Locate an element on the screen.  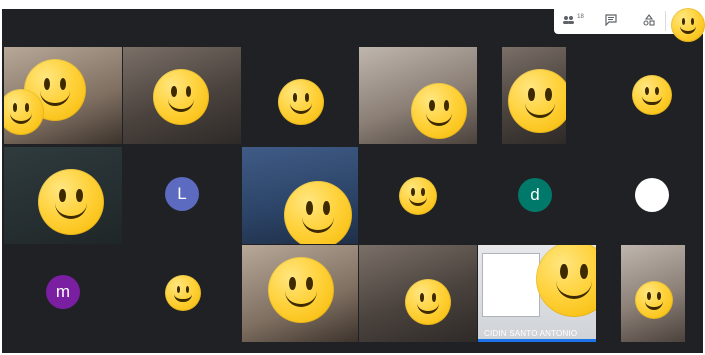
participant-avatar: d is located at coordinates (535, 195).